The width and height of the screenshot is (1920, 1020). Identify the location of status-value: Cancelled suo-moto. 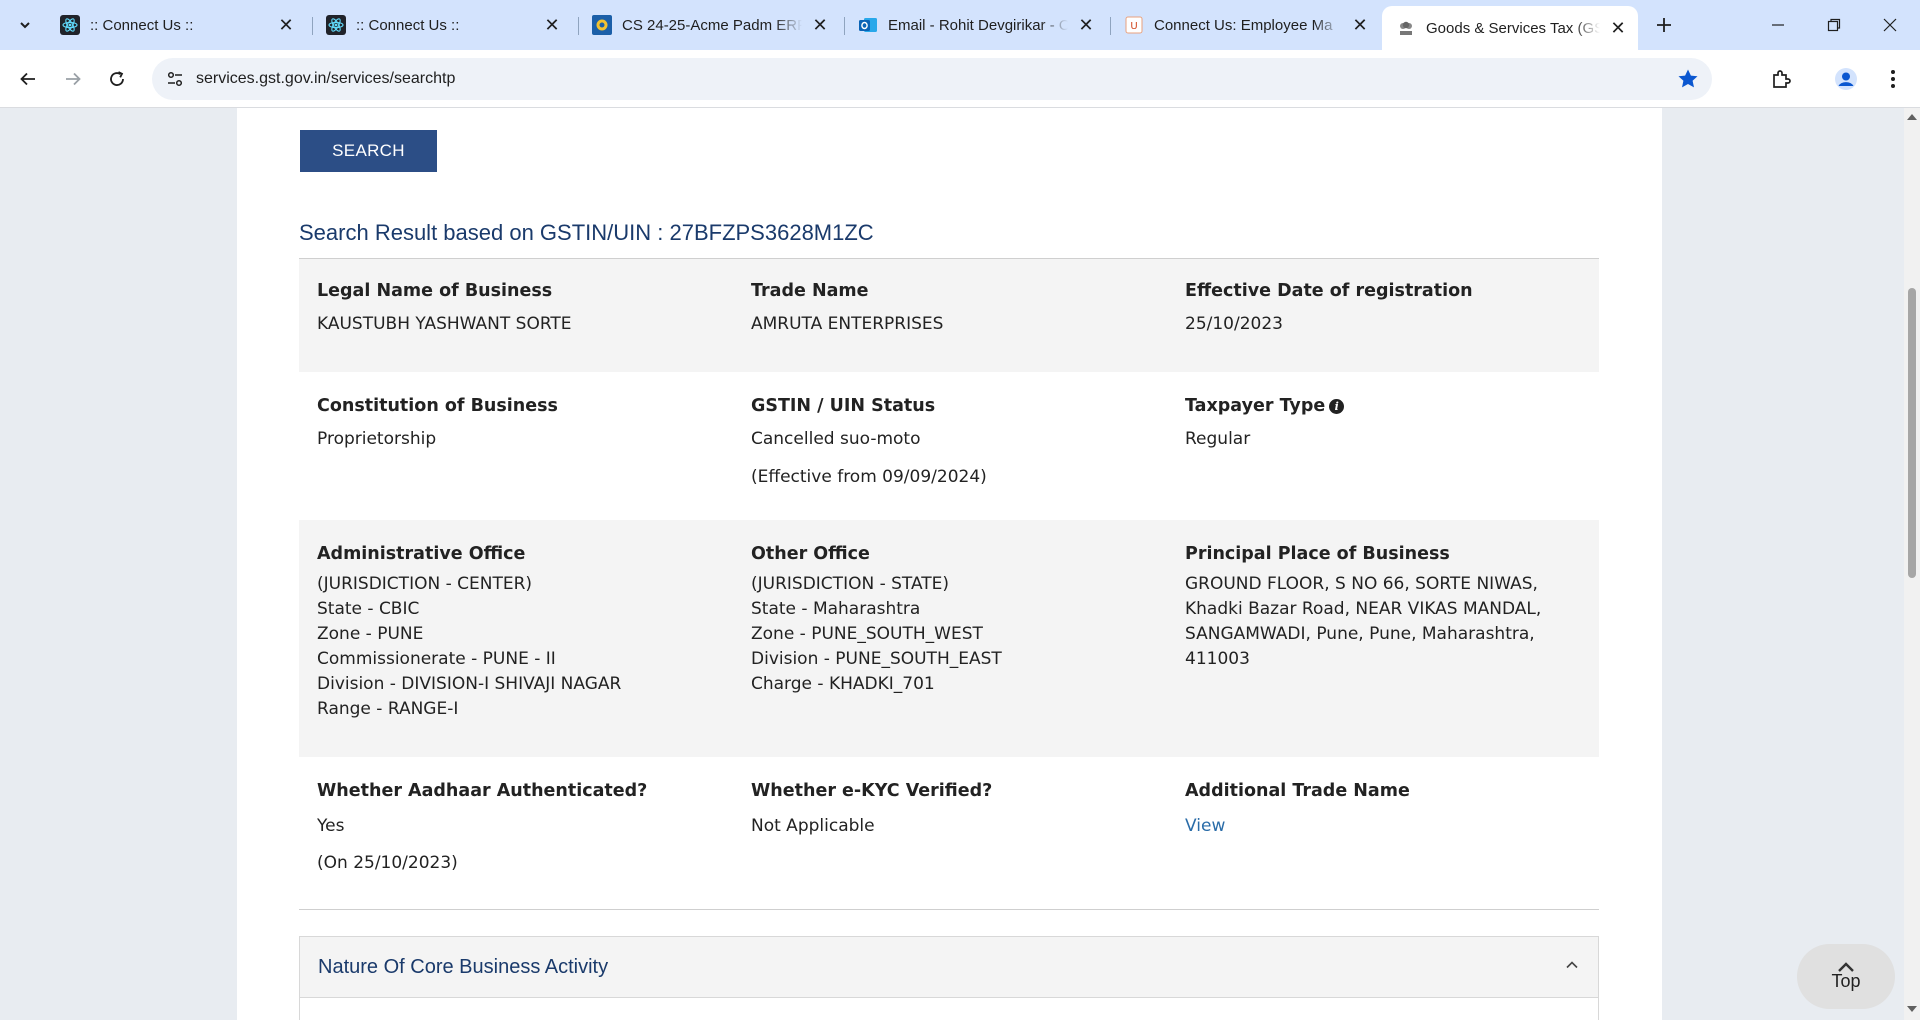
(836, 439).